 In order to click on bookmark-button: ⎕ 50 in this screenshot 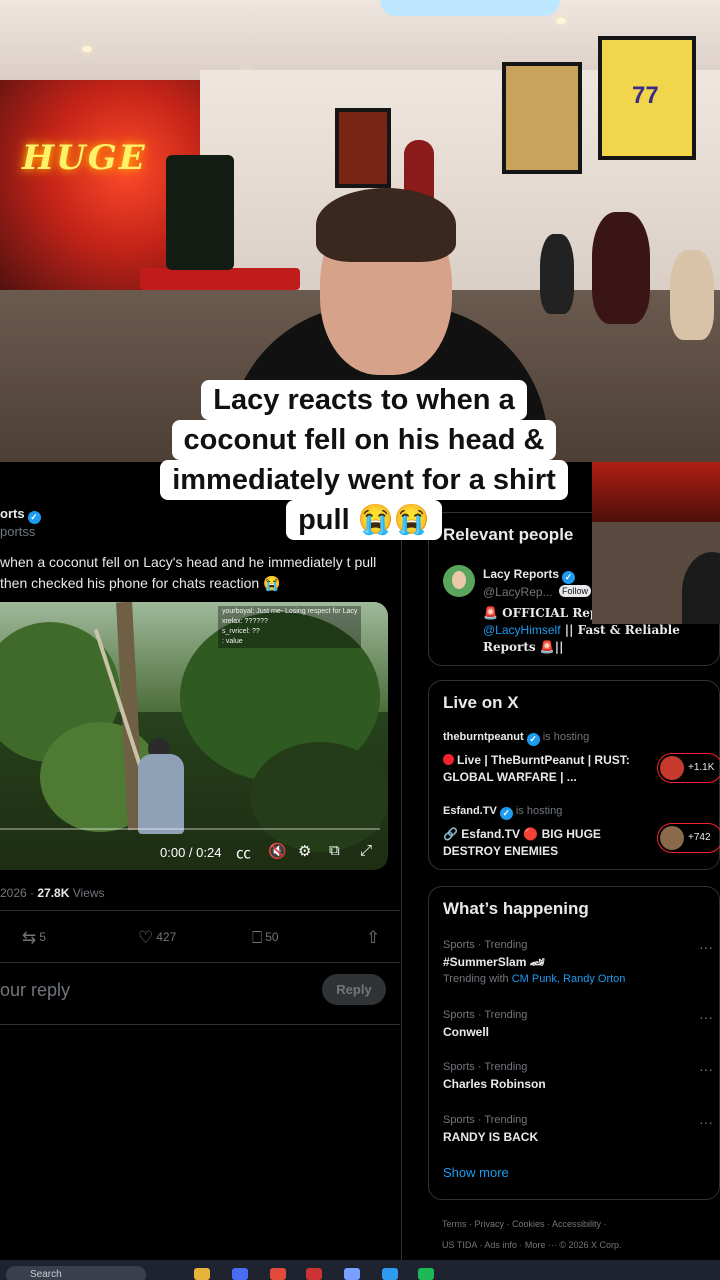, I will do `click(265, 938)`.